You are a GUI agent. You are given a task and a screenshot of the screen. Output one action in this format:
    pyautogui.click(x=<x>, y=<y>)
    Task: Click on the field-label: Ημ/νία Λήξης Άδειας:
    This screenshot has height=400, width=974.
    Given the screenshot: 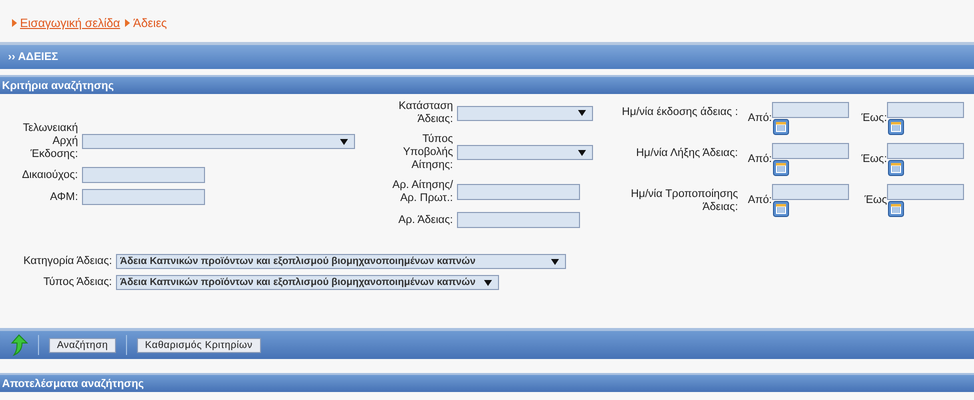 What is the action you would take?
    pyautogui.click(x=686, y=153)
    